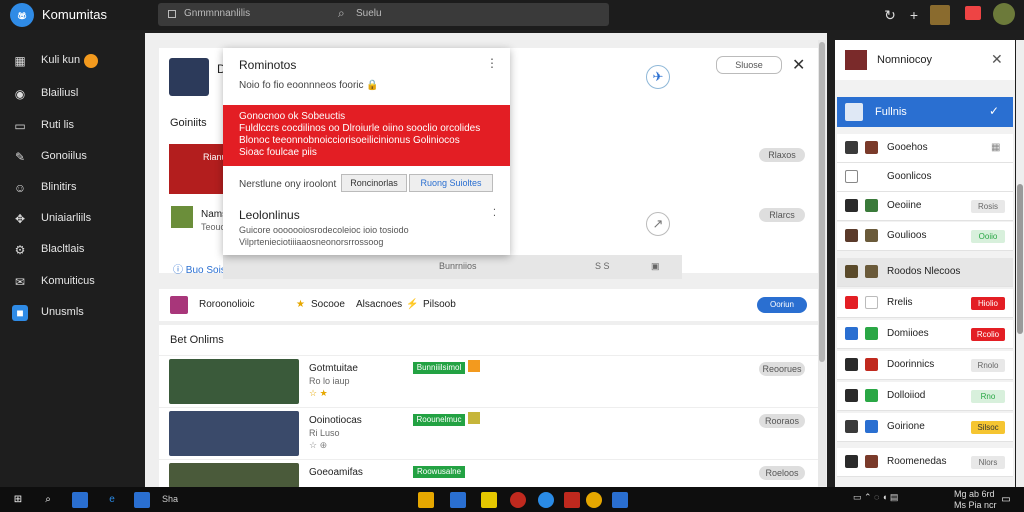 The image size is (1024, 512). What do you see at coordinates (518, 500) in the screenshot?
I see `game-app-icon` at bounding box center [518, 500].